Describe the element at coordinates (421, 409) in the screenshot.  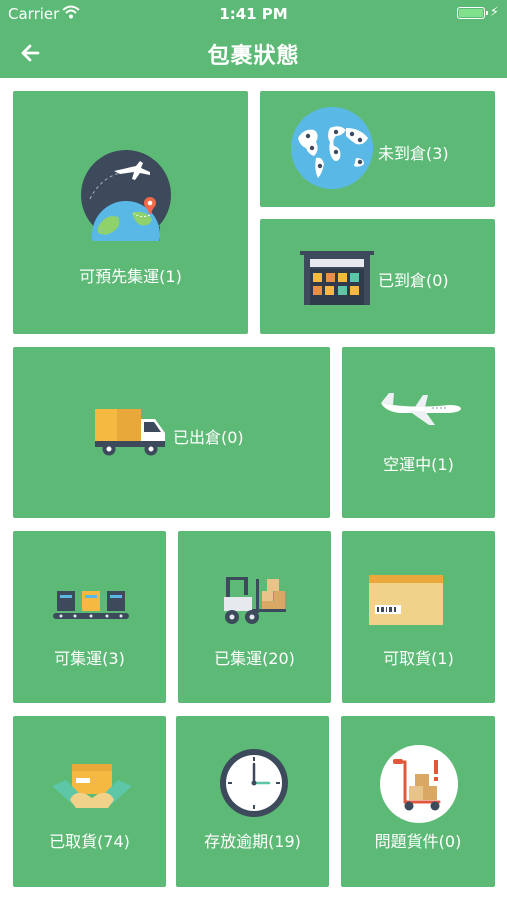
I see `airplane-icon` at that location.